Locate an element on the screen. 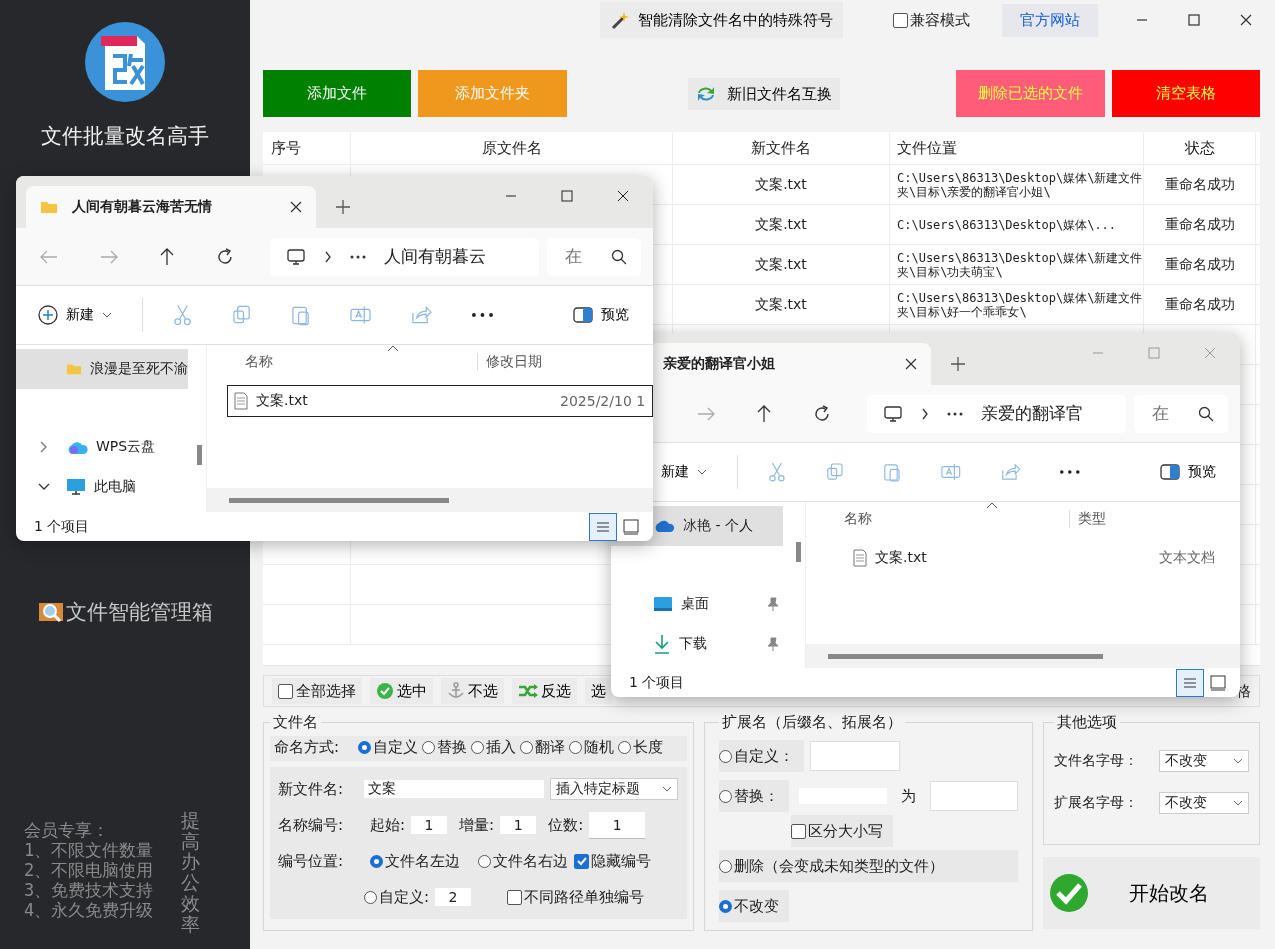 The height and width of the screenshot is (949, 1275). mode-radio: 插入 is located at coordinates (493, 747).